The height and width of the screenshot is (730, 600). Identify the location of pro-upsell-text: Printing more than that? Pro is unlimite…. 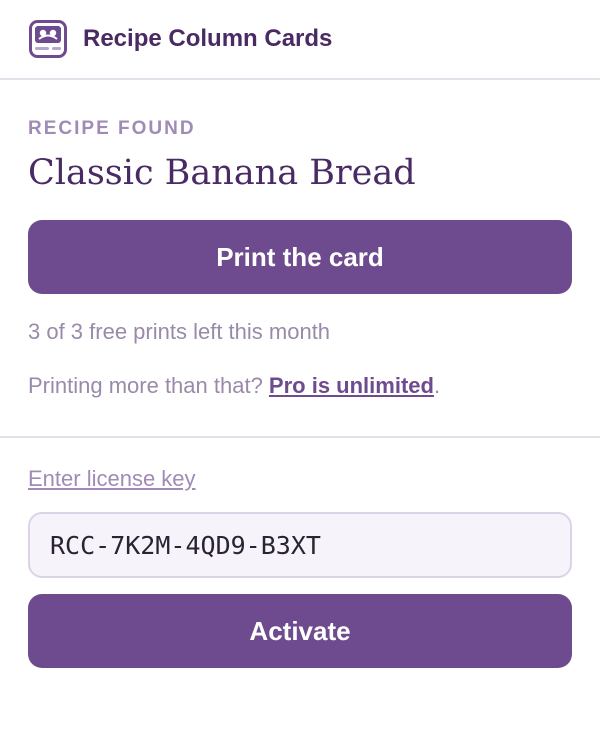
(300, 386).